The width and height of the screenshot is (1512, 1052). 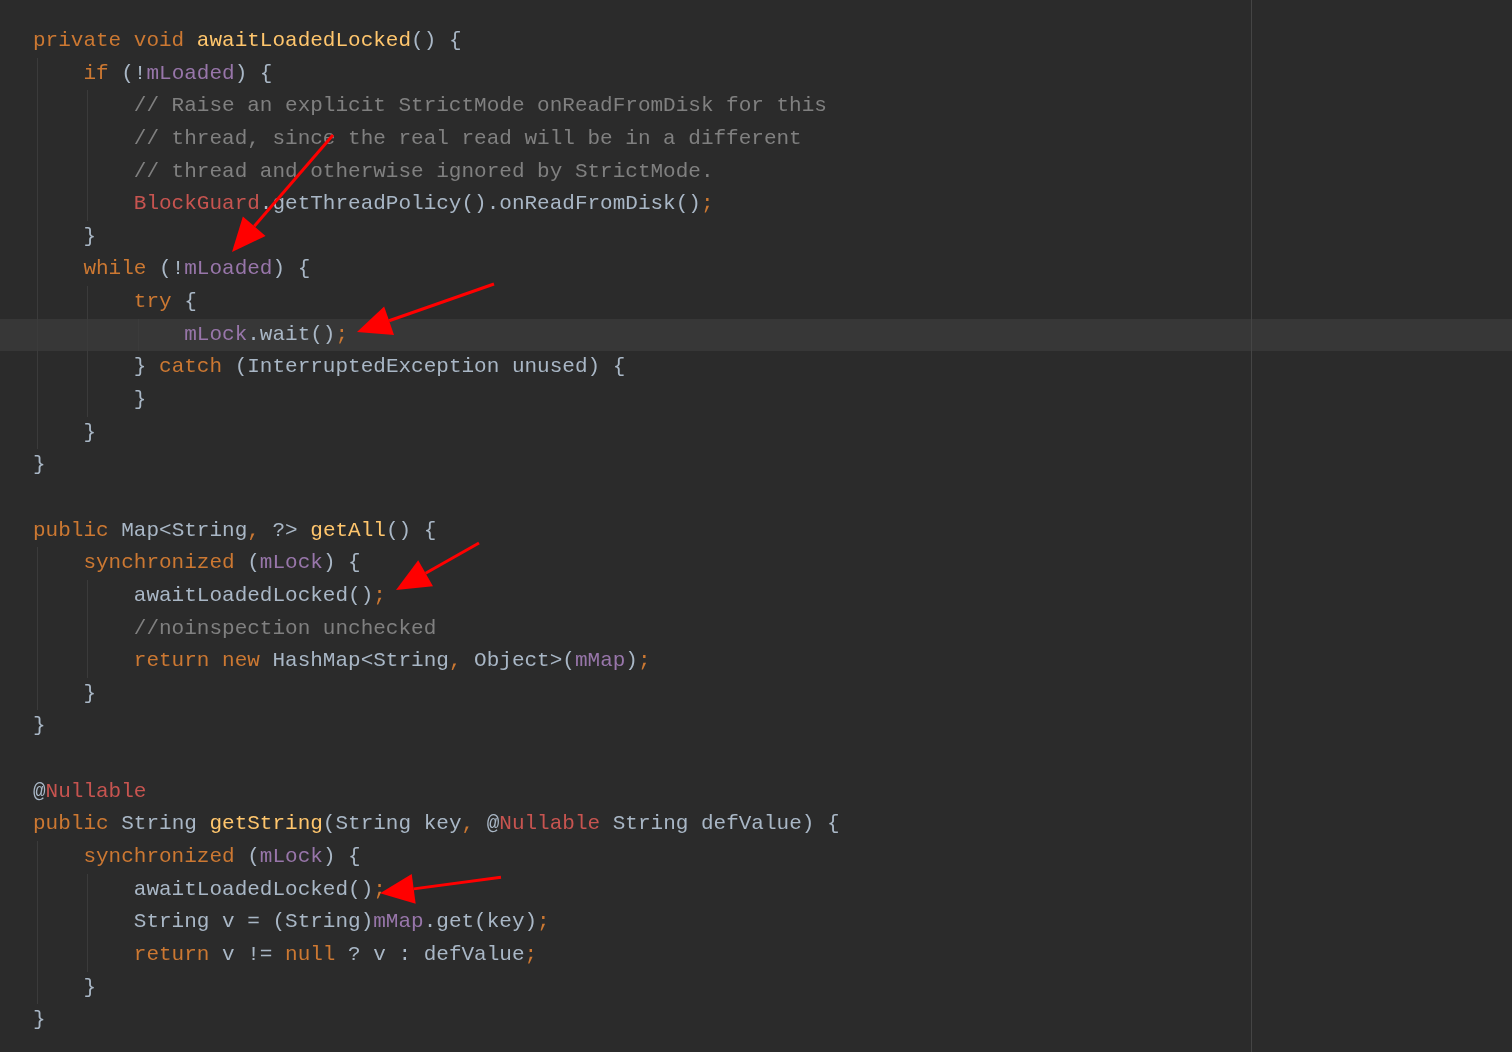 What do you see at coordinates (756, 270) in the screenshot?
I see `code-line: while (!mLoaded) {` at bounding box center [756, 270].